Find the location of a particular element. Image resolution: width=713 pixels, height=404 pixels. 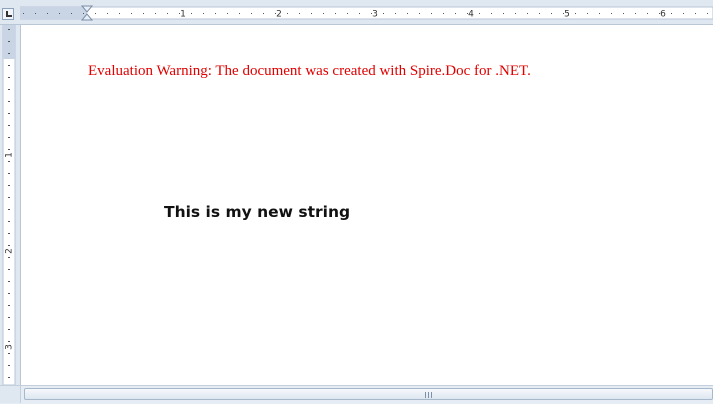

scrollbar-thumb is located at coordinates (368, 394).